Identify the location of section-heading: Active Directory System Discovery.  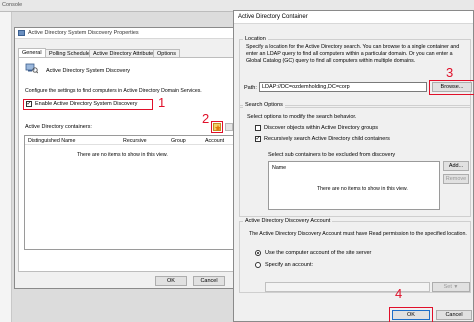
(88, 71).